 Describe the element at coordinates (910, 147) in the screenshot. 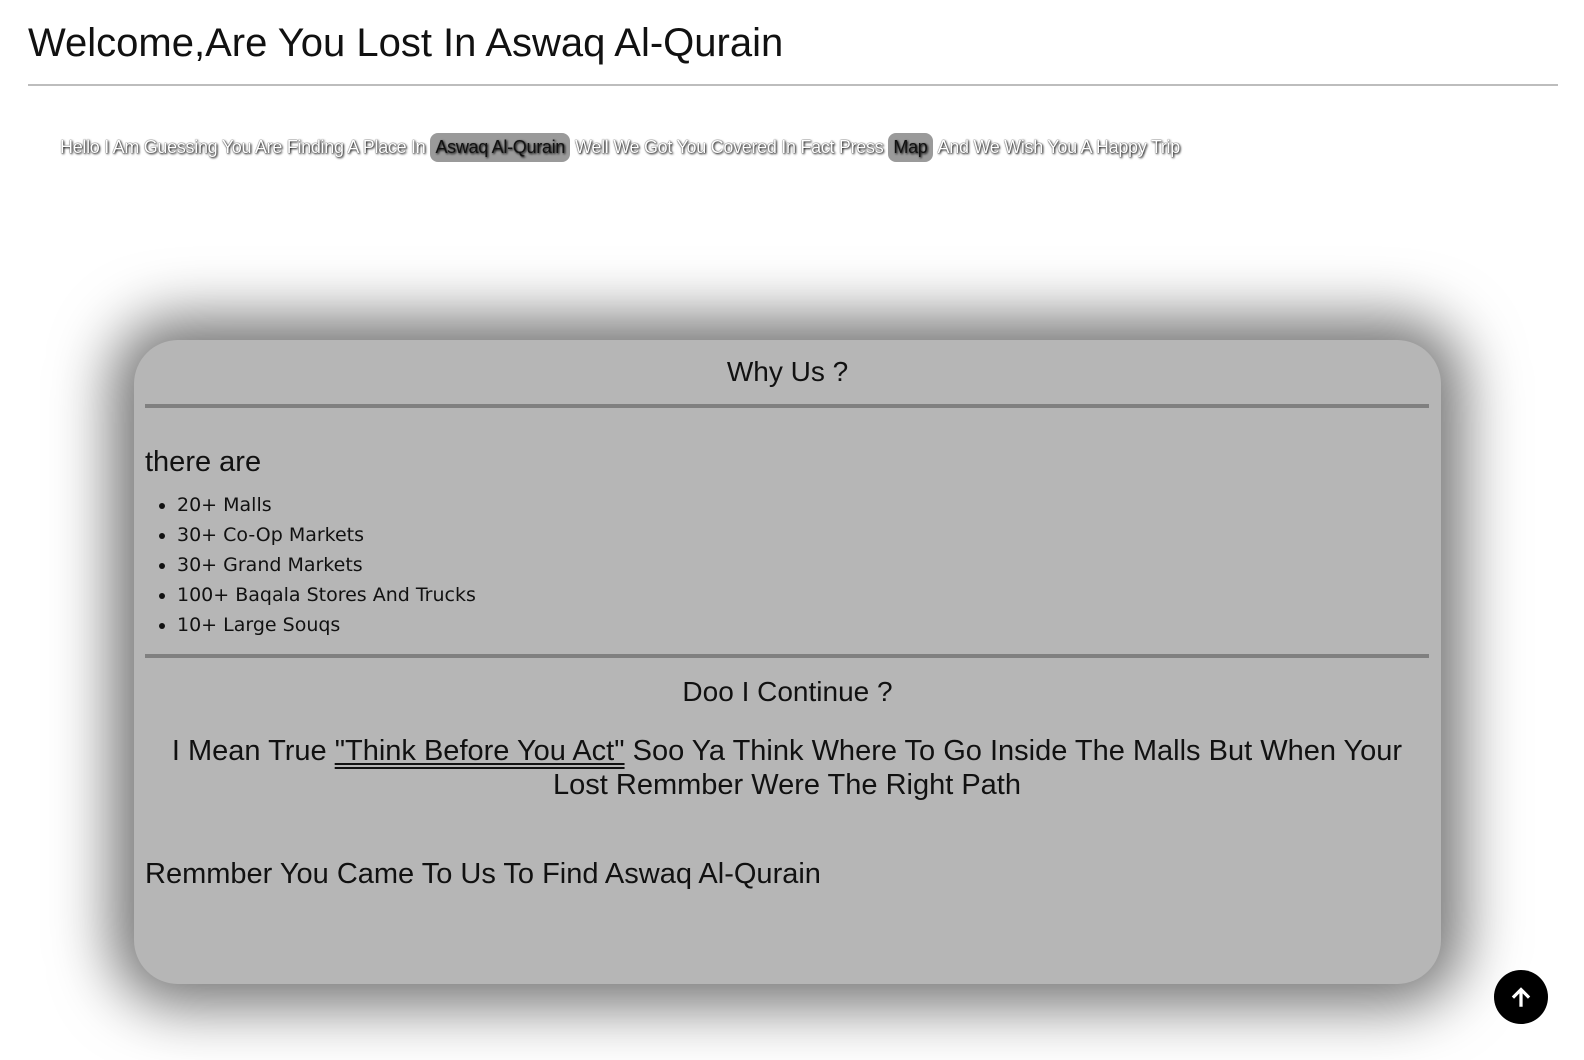

I see `map-link: Map` at that location.